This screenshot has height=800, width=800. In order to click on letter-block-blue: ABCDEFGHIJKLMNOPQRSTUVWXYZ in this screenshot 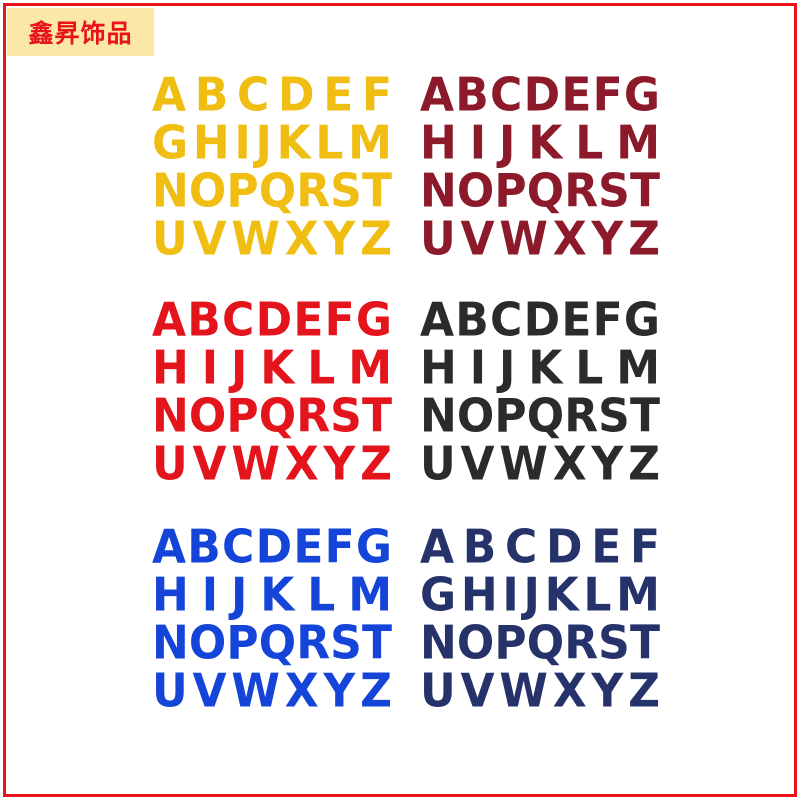, I will do `click(272, 620)`.